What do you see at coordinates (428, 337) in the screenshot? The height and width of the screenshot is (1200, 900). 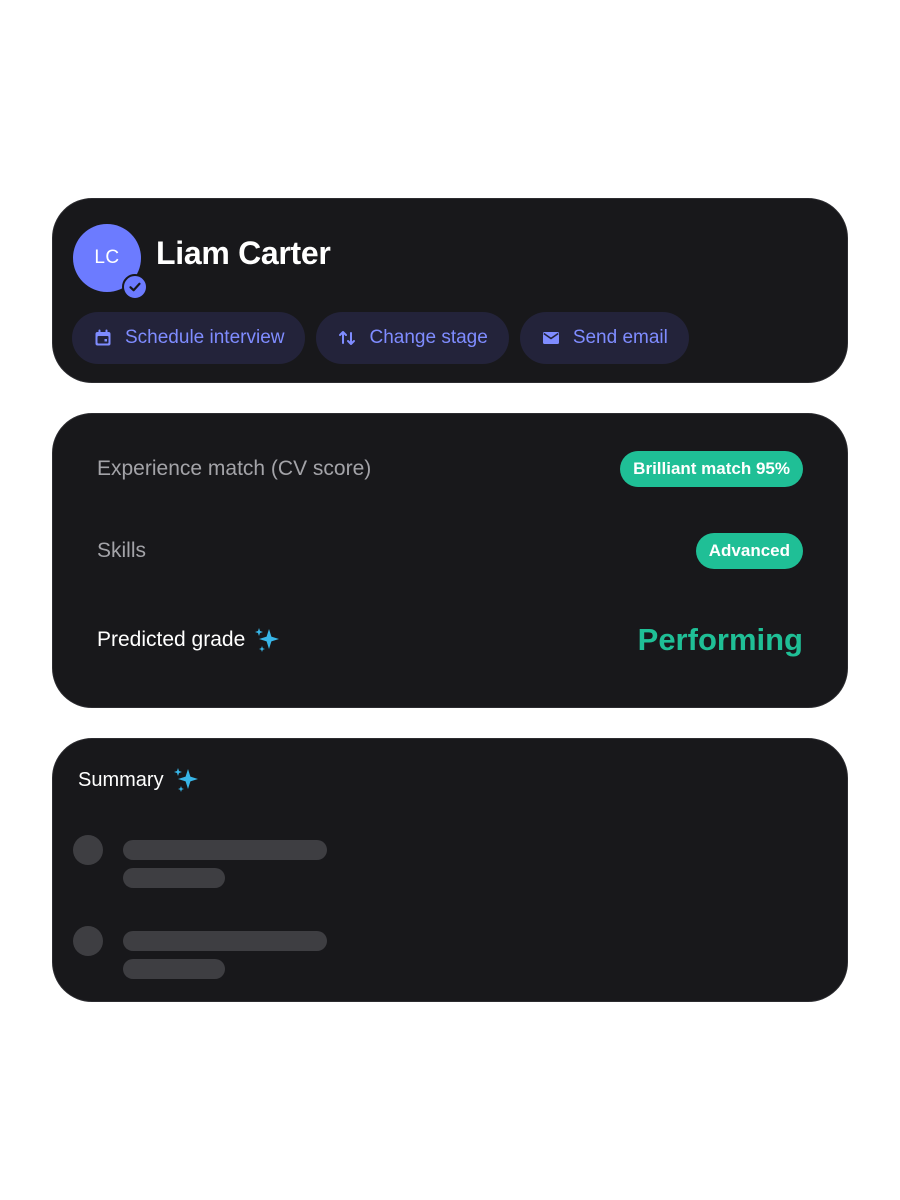 I see `change-stage-label: Change stage` at bounding box center [428, 337].